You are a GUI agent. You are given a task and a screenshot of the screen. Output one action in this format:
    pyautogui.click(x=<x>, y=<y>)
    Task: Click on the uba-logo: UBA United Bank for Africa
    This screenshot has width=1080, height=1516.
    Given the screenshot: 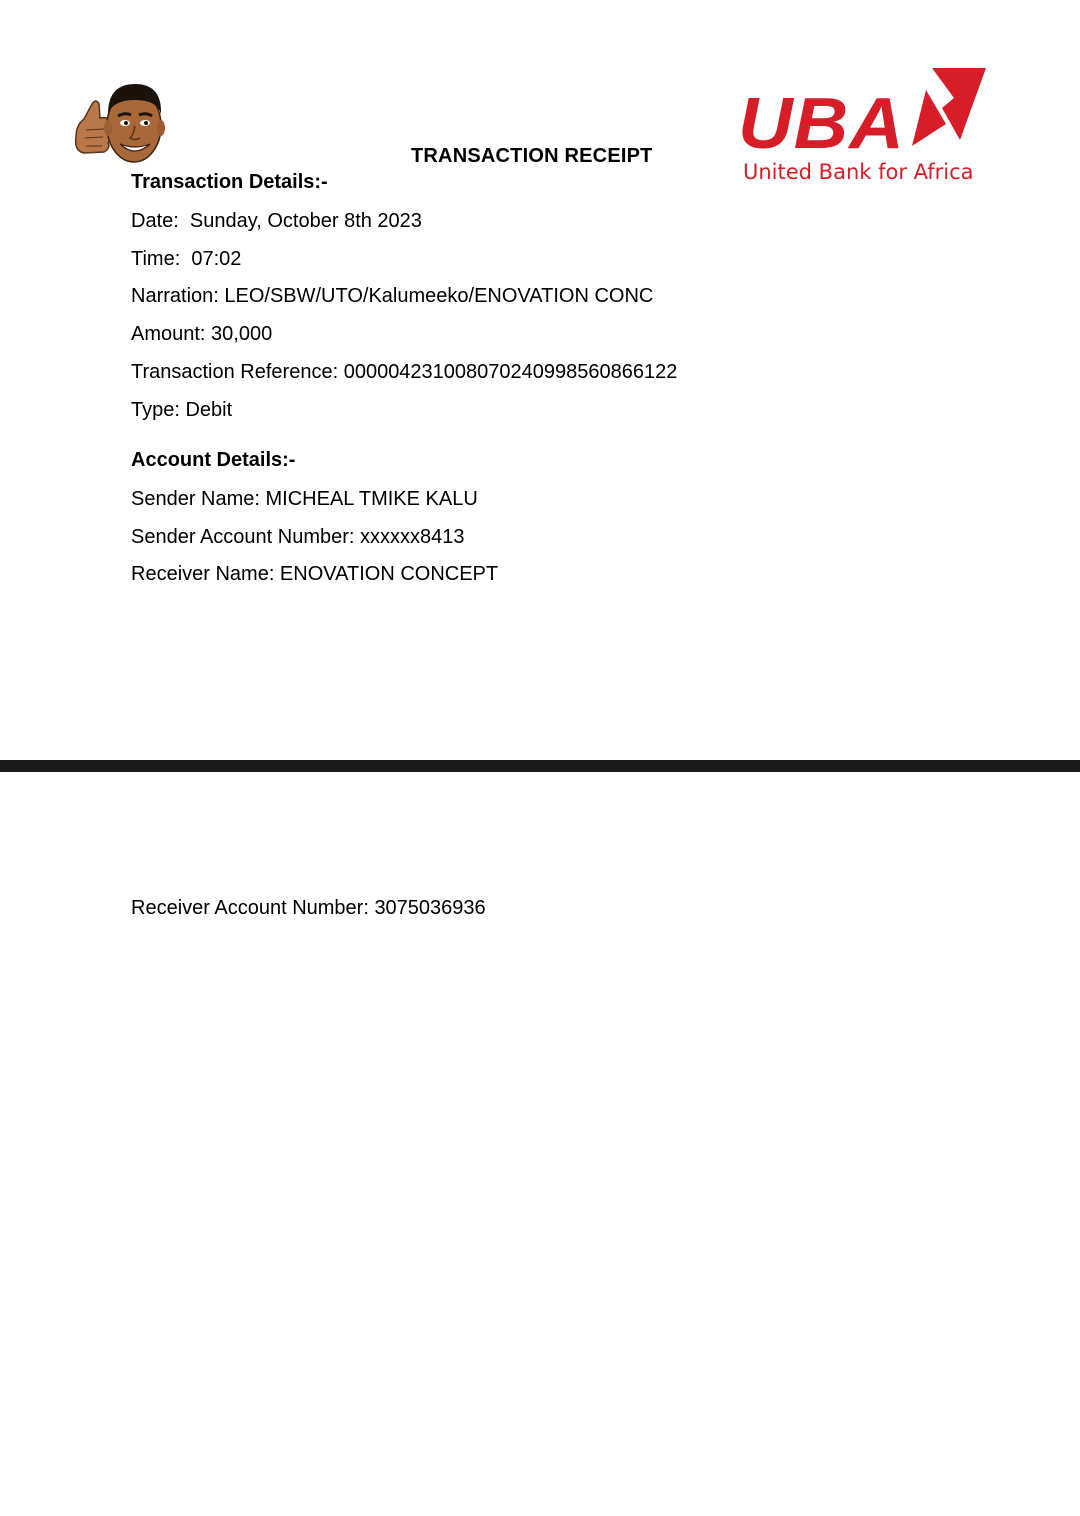 What is the action you would take?
    pyautogui.click(x=862, y=128)
    